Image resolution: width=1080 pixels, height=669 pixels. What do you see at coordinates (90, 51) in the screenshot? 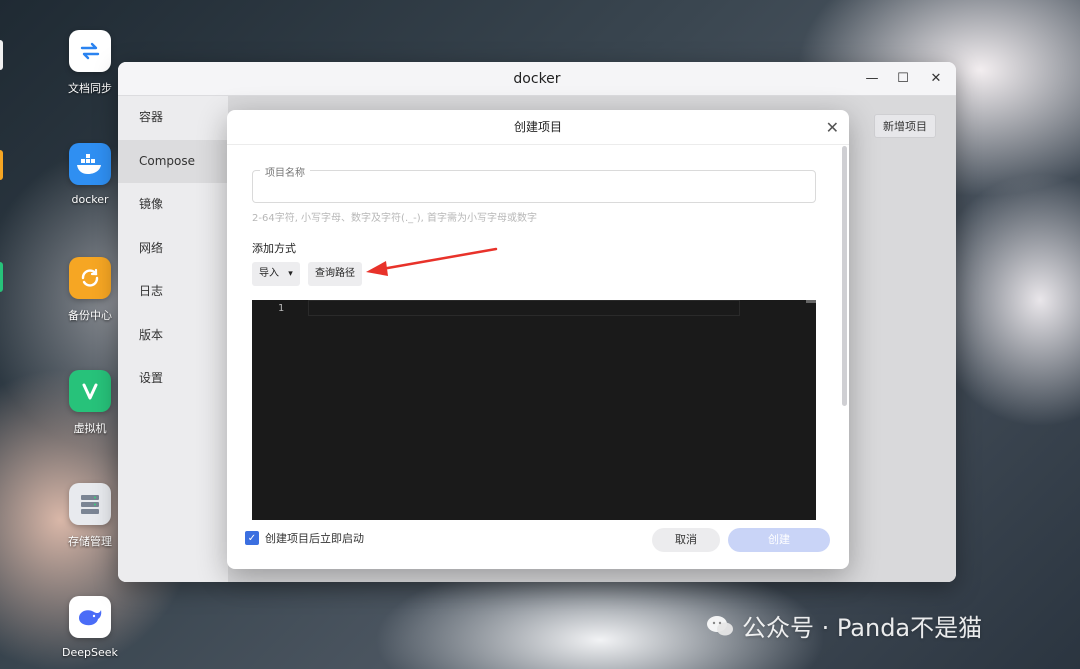
I see `sync-icon` at bounding box center [90, 51].